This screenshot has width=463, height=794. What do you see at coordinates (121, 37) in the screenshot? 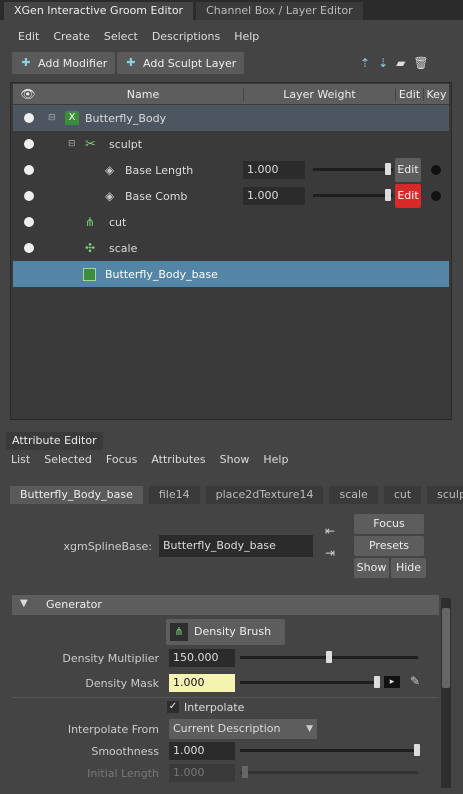
I see `menu-select: Select` at bounding box center [121, 37].